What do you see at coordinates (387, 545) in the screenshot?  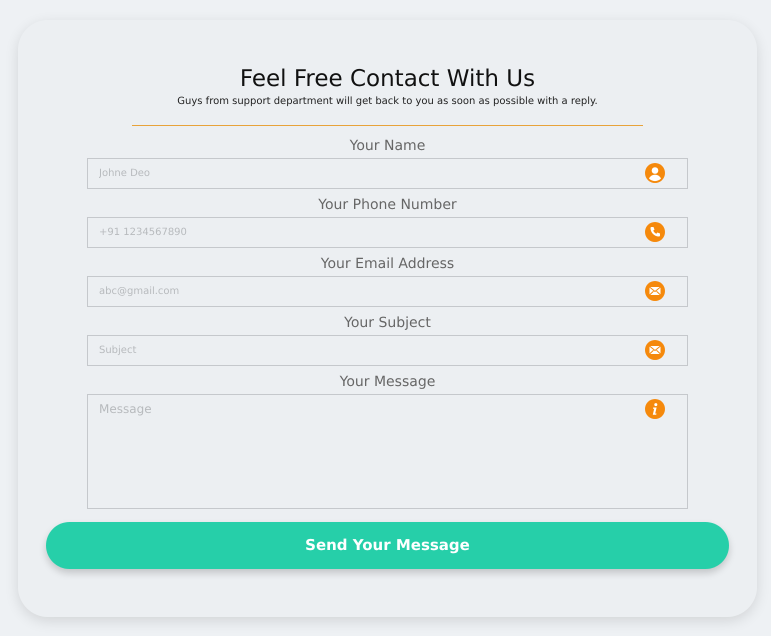 I see `send-button: Send Your Message` at bounding box center [387, 545].